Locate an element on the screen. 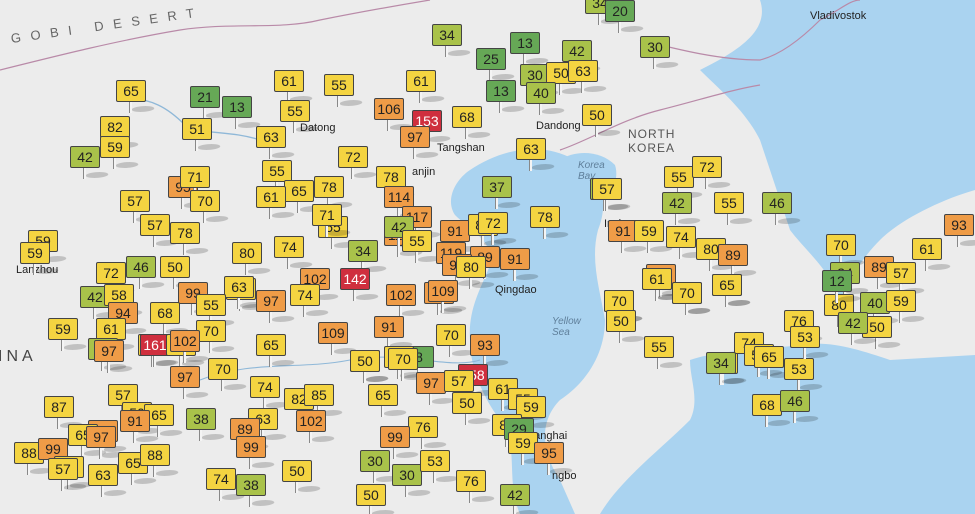 The image size is (975, 514). aqi-station-marker: 99 is located at coordinates (256, 453).